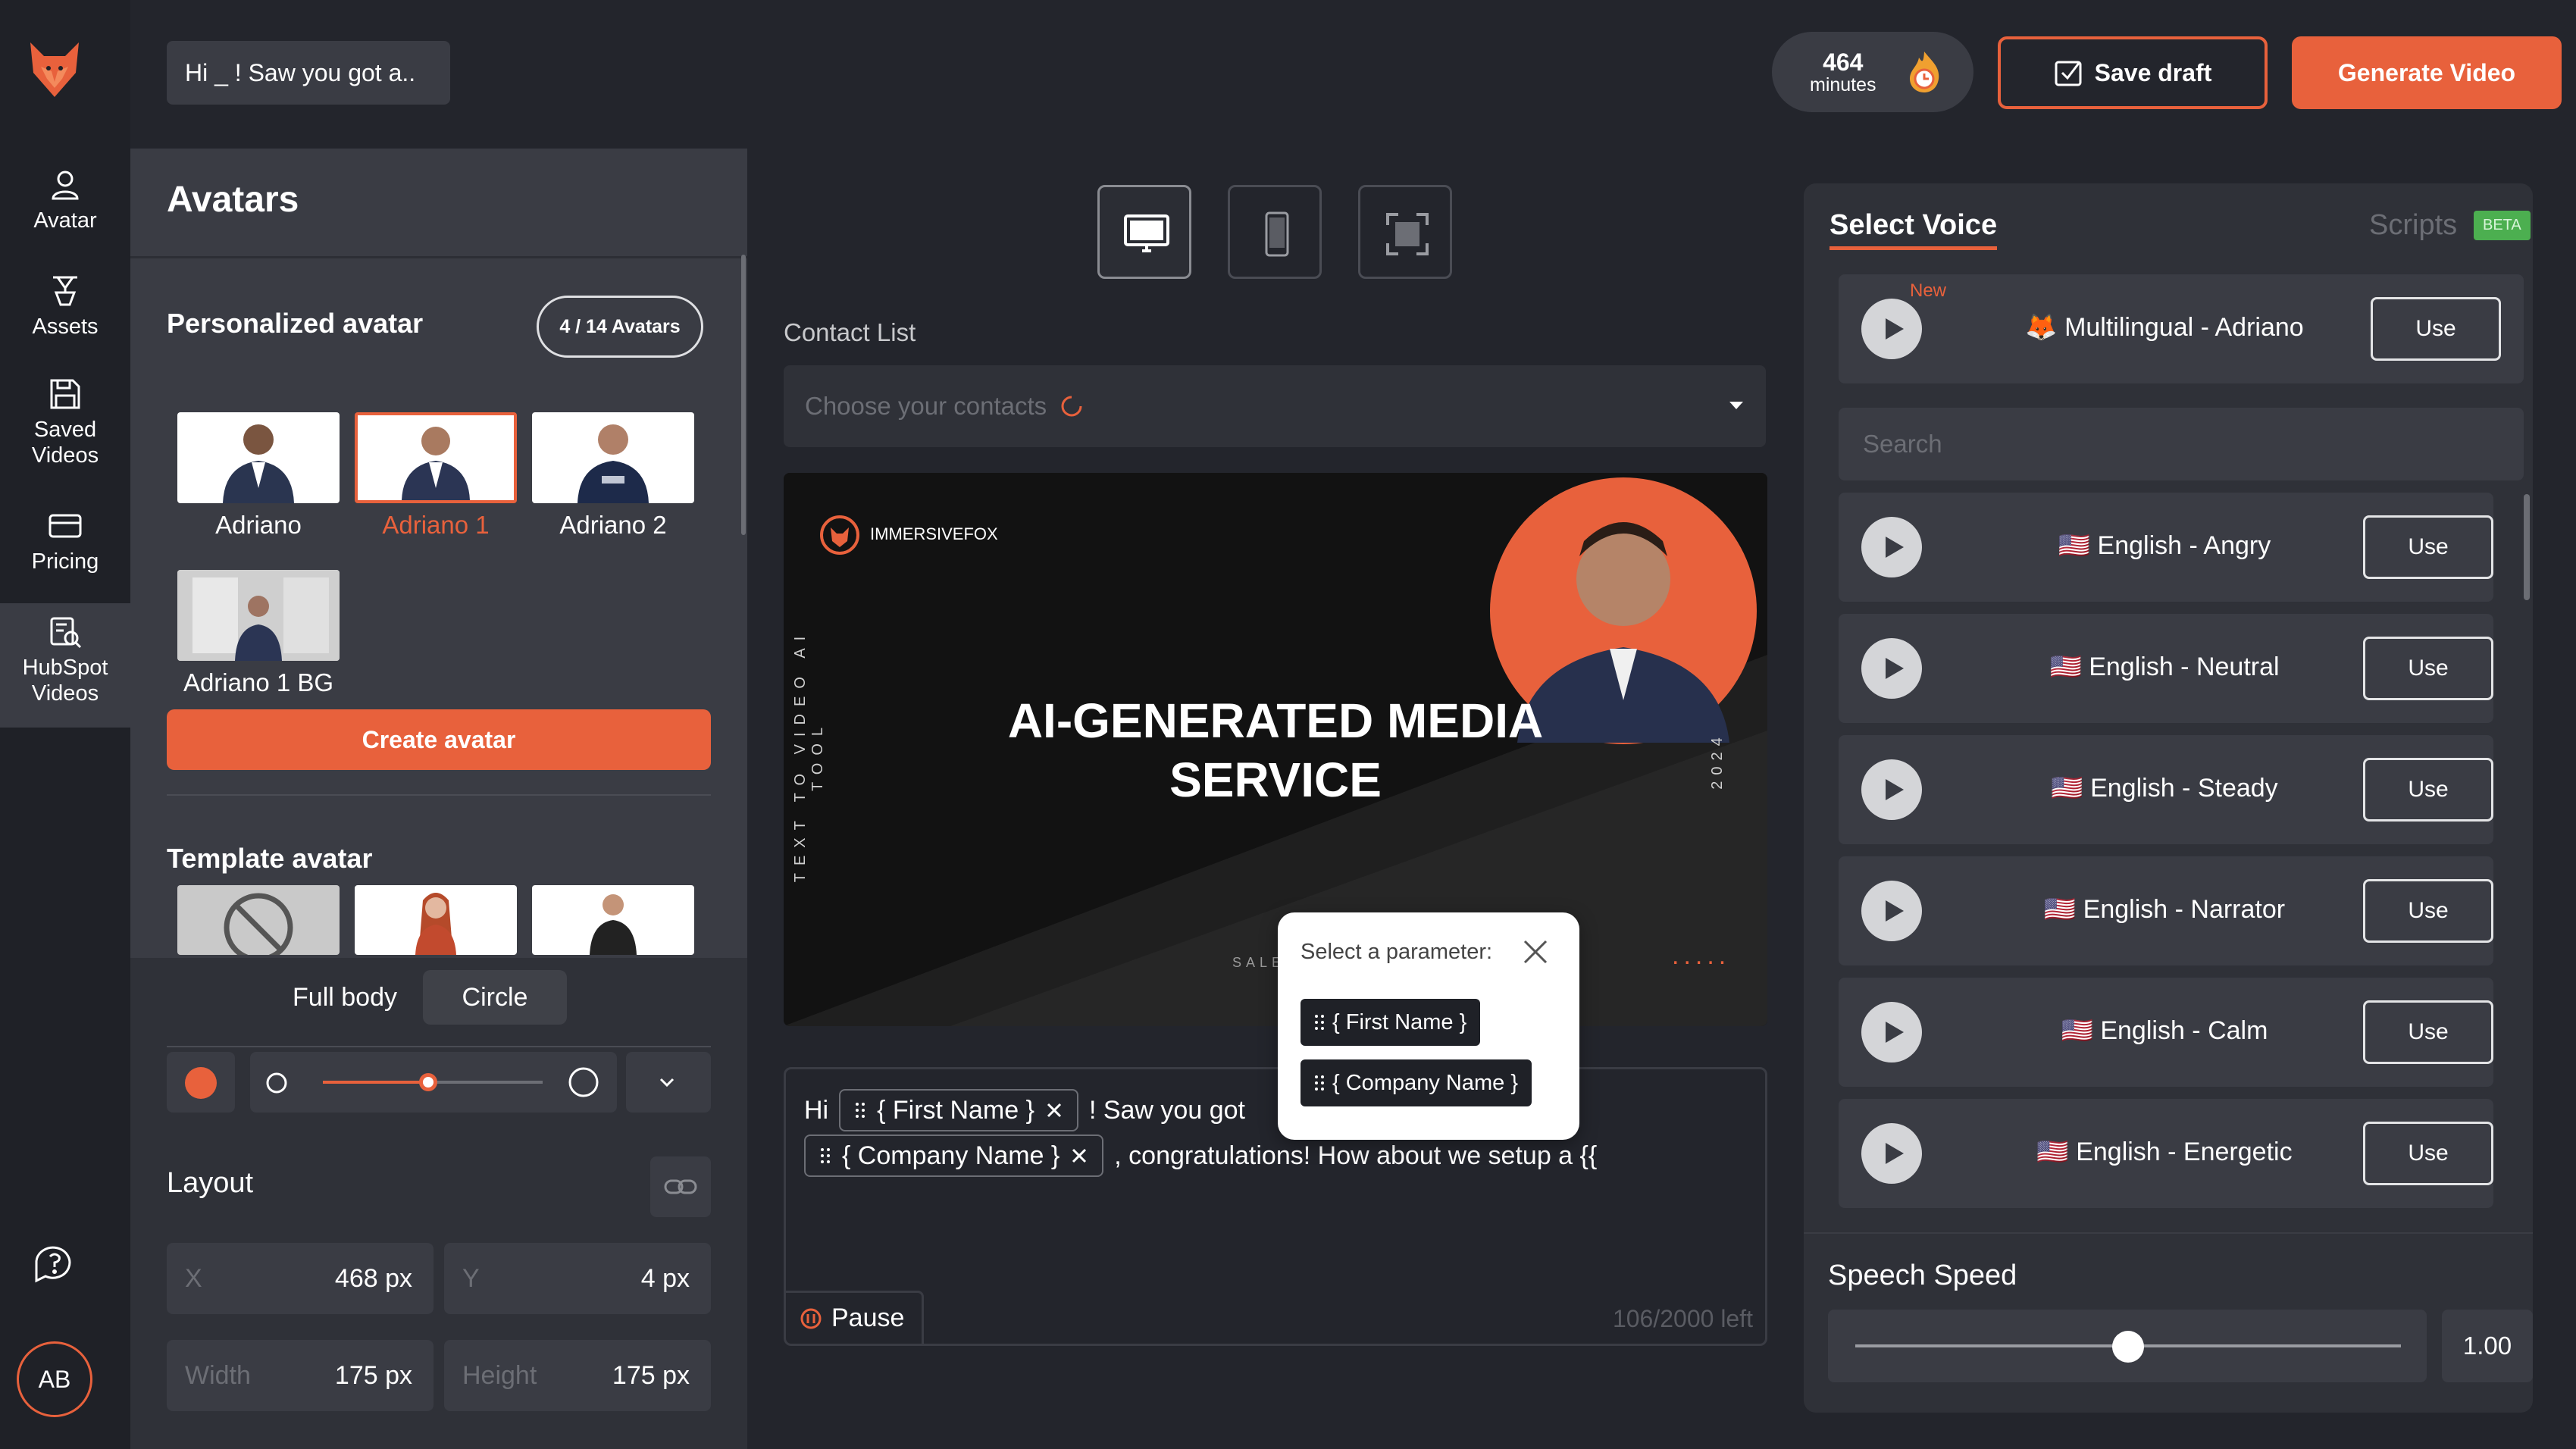  I want to click on slider-fill, so click(376, 1083).